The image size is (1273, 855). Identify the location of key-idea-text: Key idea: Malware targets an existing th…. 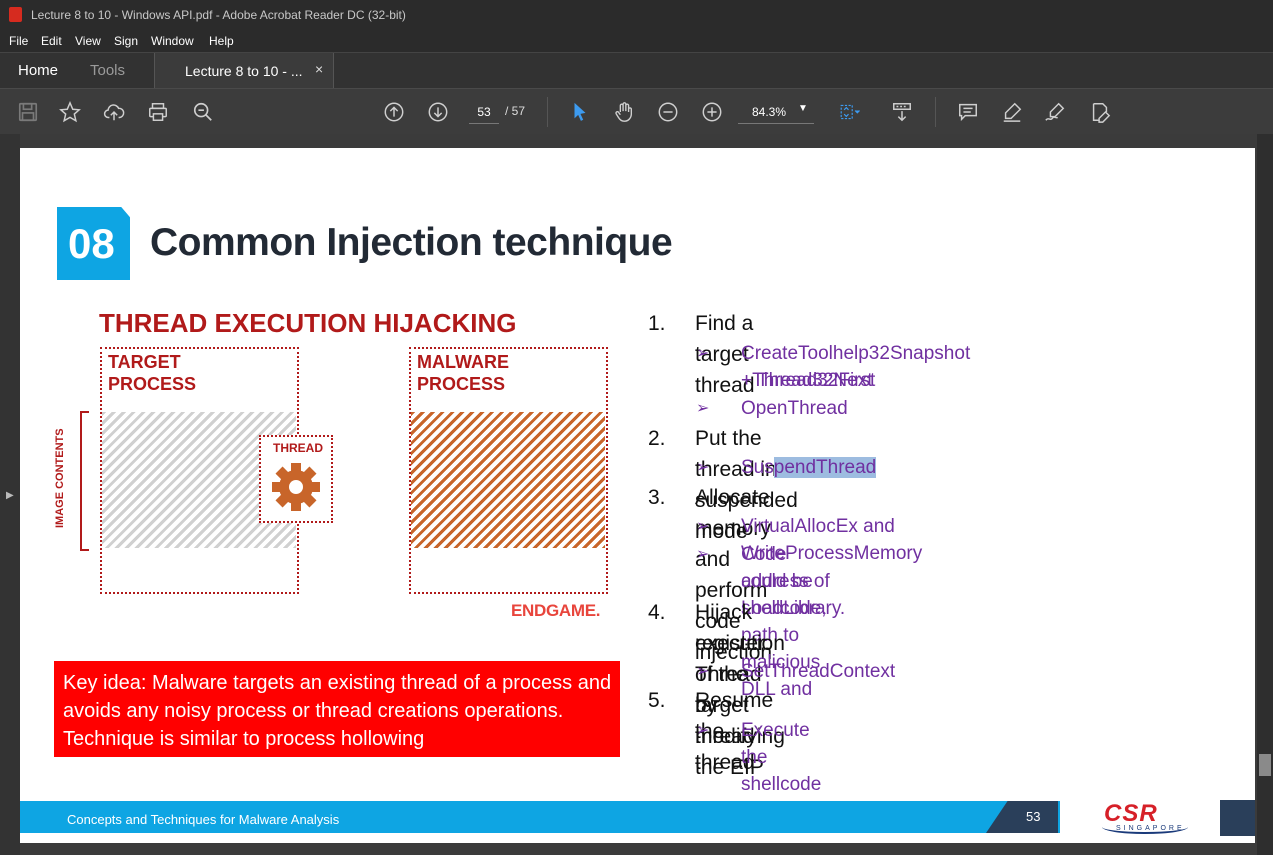
(337, 711).